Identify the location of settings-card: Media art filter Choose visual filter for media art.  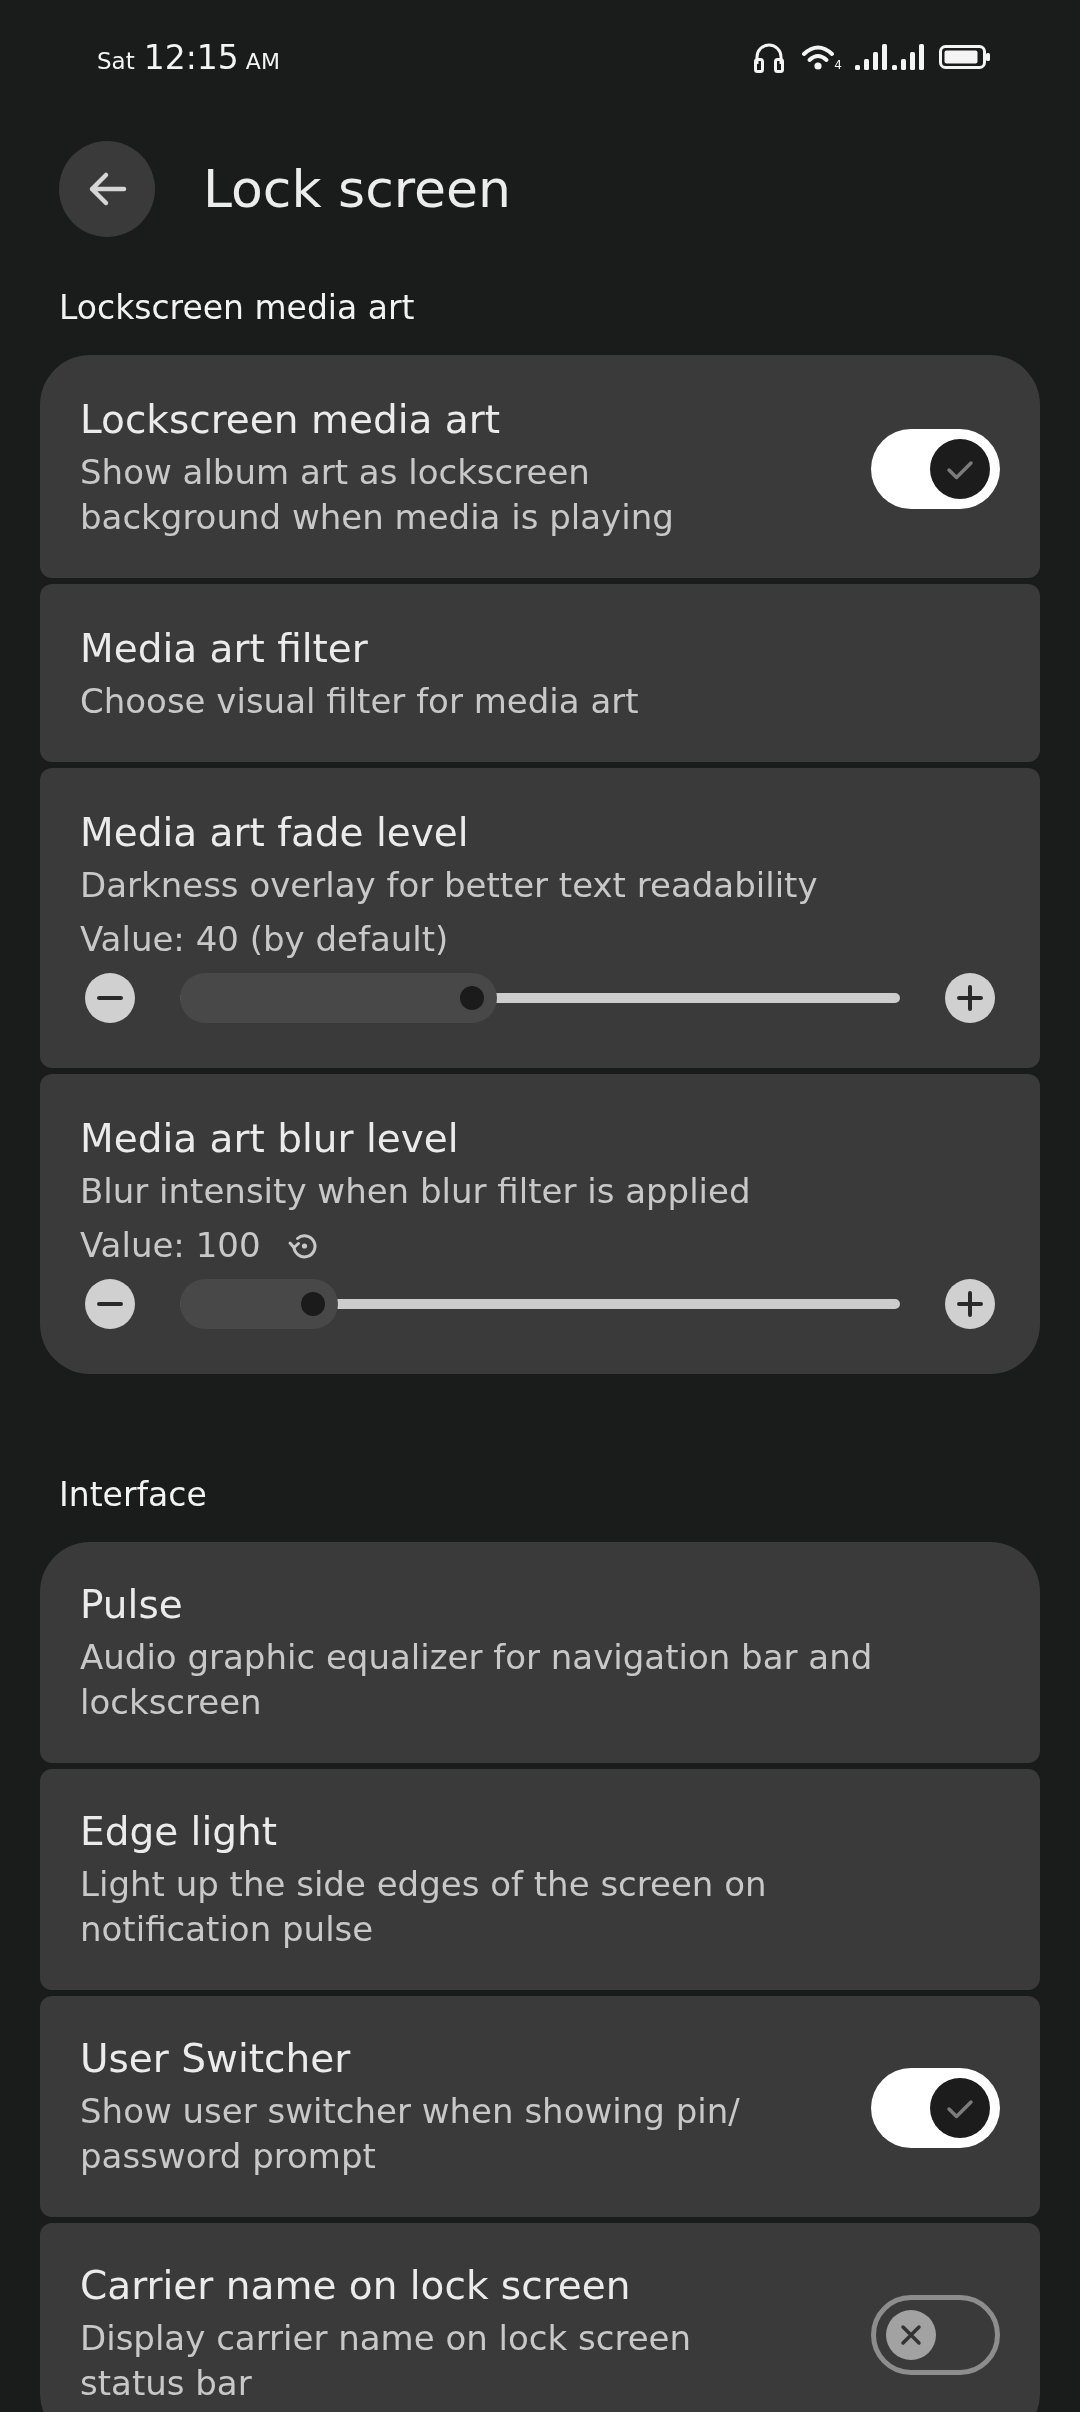
(540, 673).